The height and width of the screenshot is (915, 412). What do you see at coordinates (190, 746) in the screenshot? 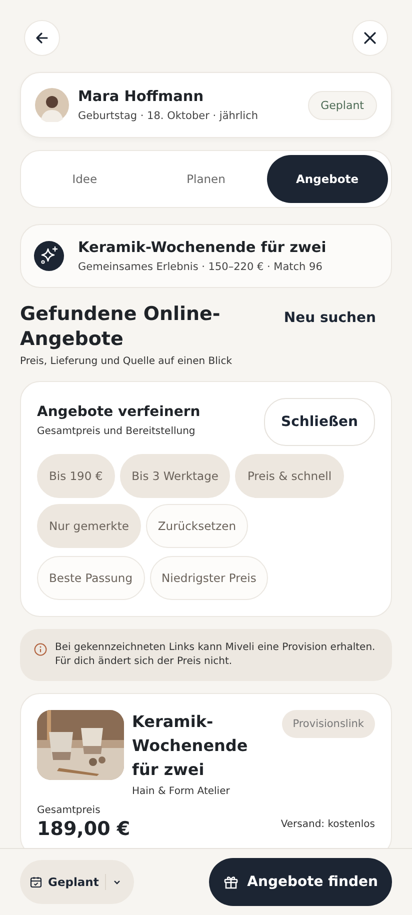
I see `offer-title: Keramik-Wochenende für zwei` at bounding box center [190, 746].